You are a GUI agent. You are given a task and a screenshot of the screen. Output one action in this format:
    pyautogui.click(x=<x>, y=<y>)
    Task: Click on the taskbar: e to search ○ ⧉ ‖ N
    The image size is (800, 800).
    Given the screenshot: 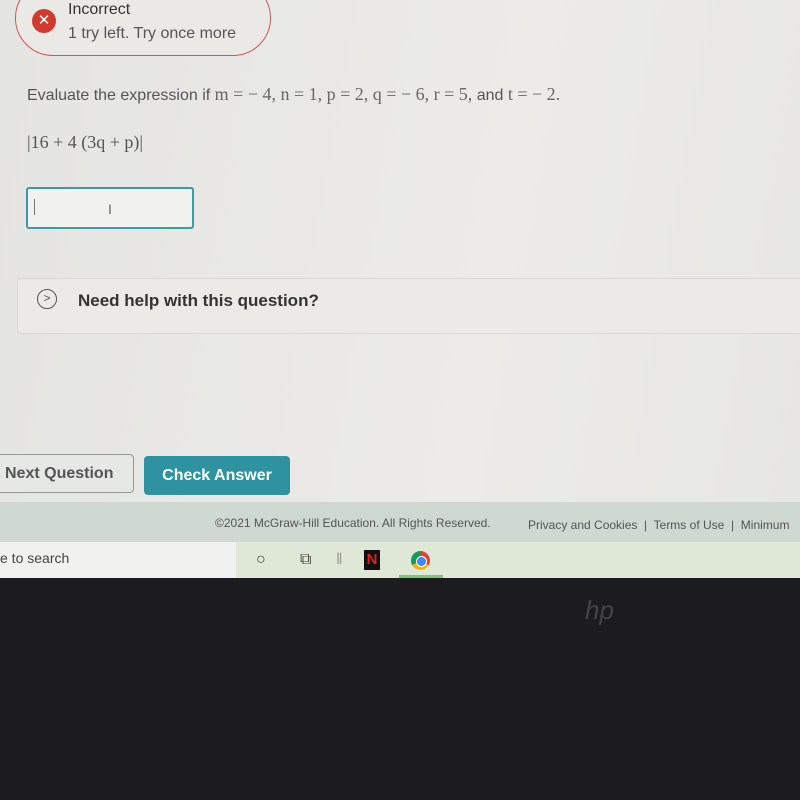 What is the action you would take?
    pyautogui.click(x=400, y=560)
    